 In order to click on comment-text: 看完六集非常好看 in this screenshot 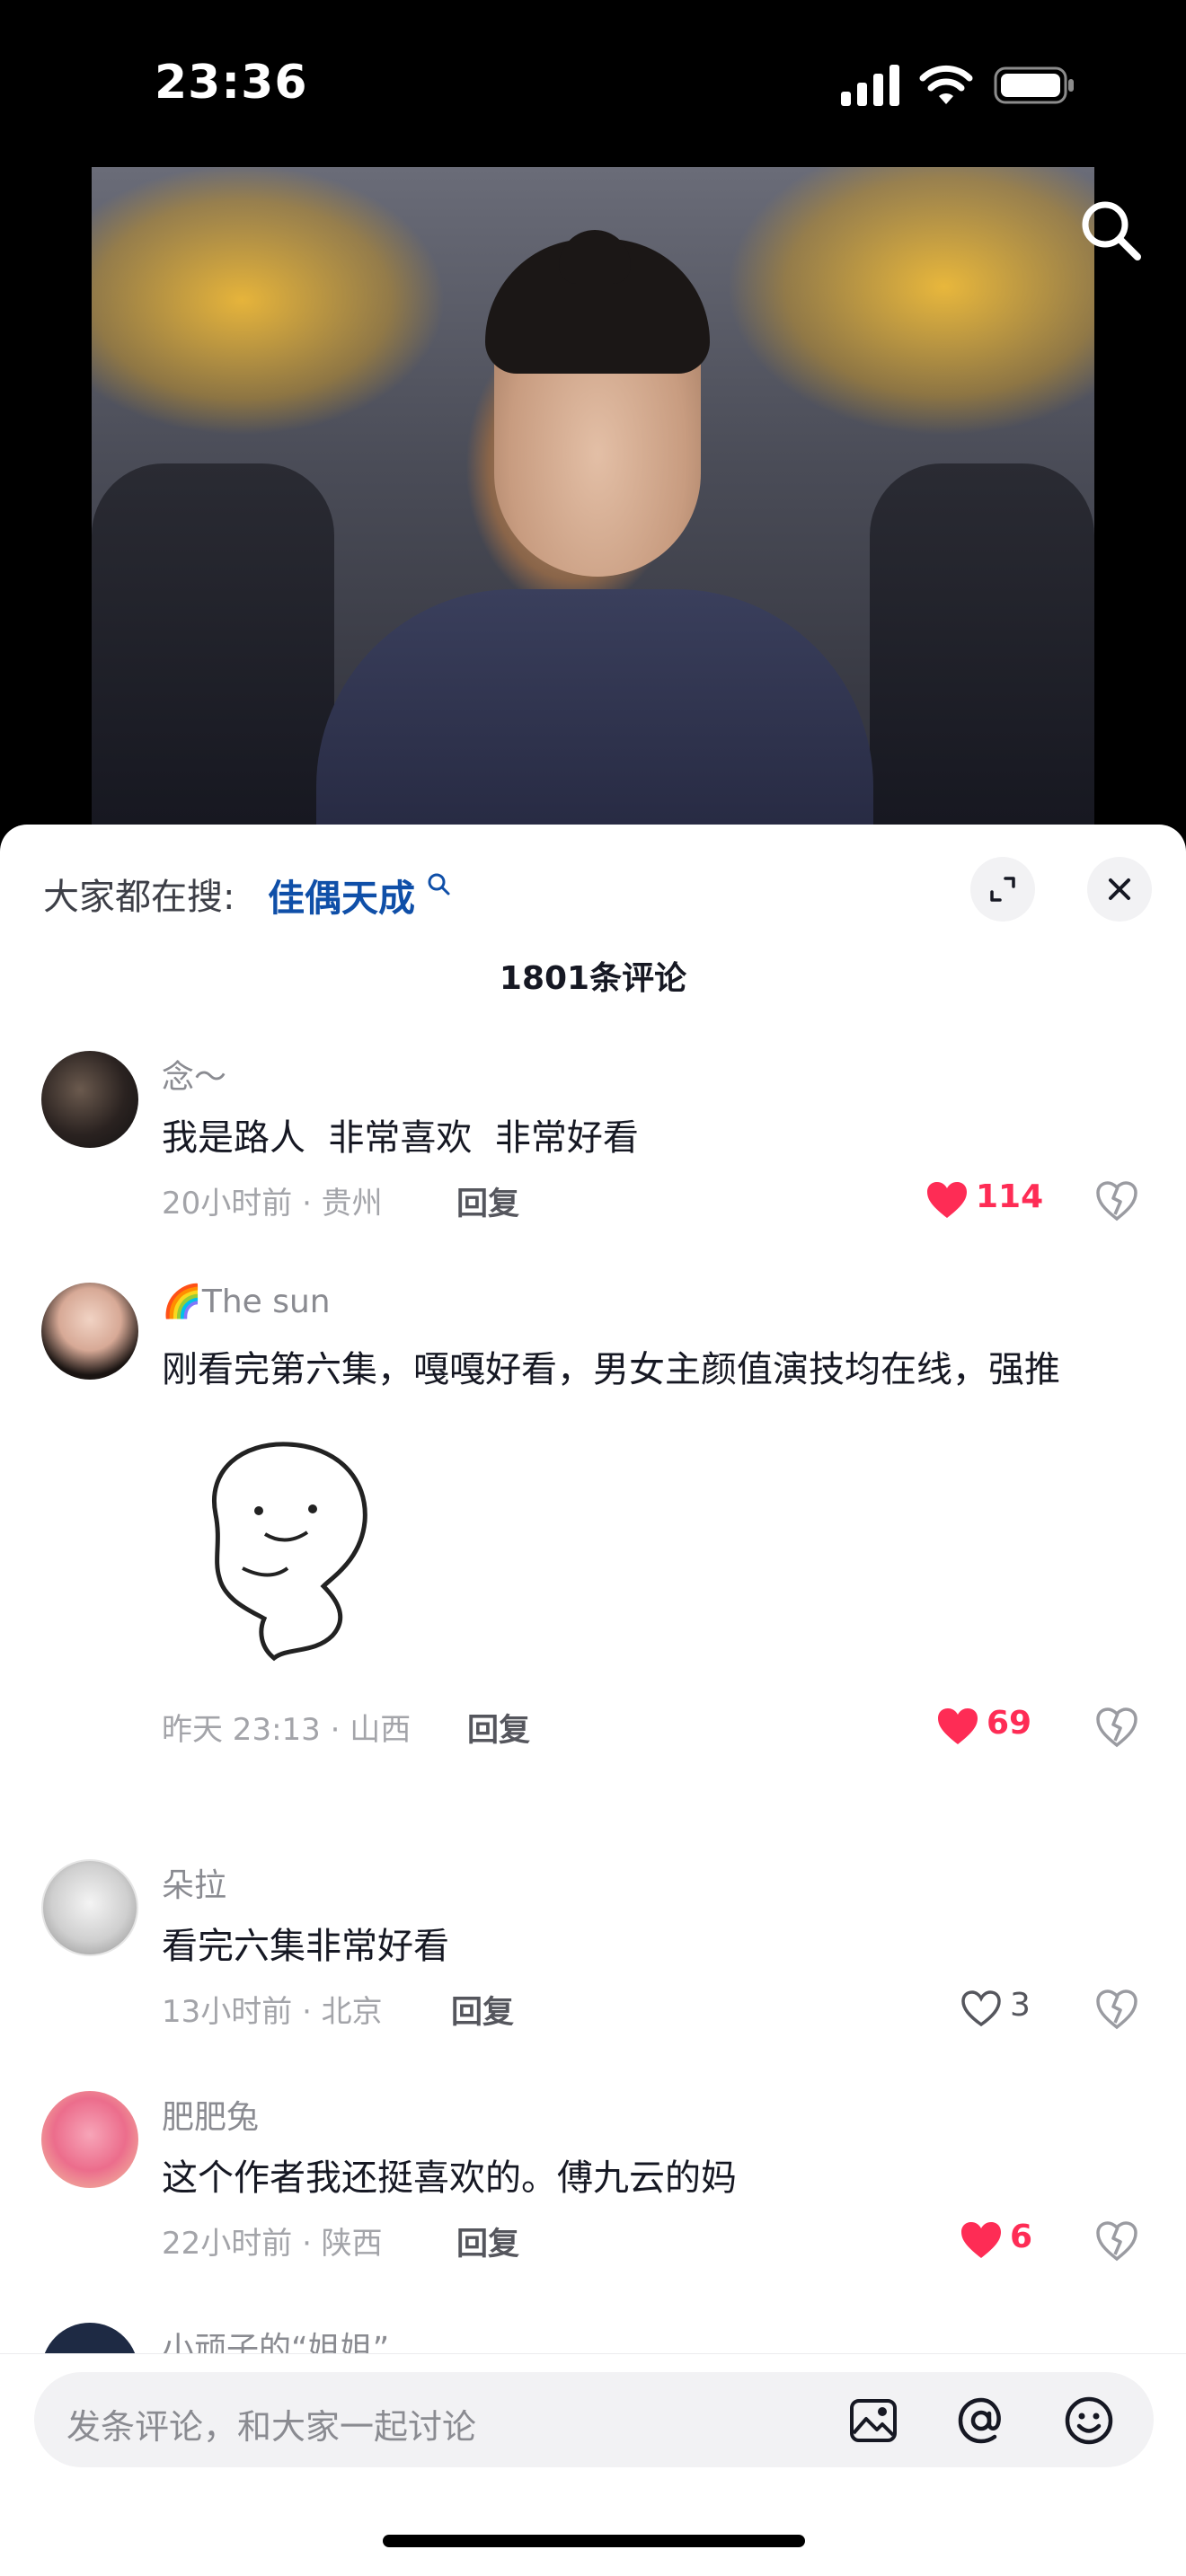, I will do `click(305, 1947)`.